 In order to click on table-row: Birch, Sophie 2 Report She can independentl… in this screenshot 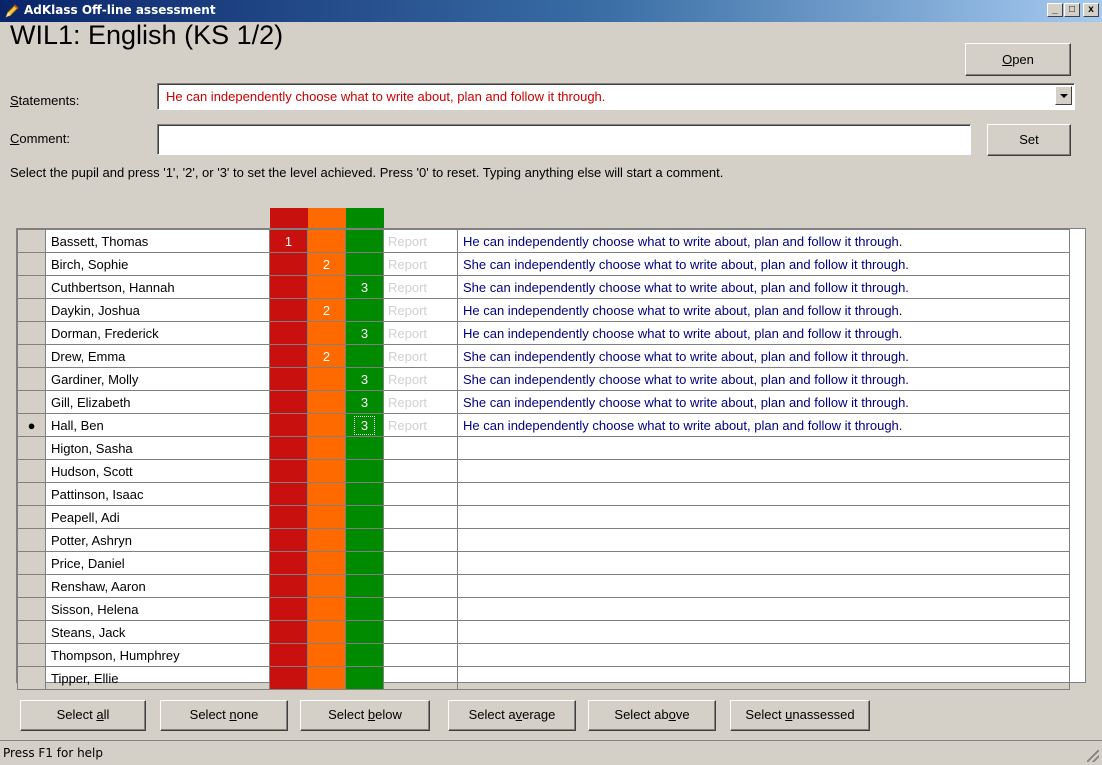, I will do `click(543, 264)`.